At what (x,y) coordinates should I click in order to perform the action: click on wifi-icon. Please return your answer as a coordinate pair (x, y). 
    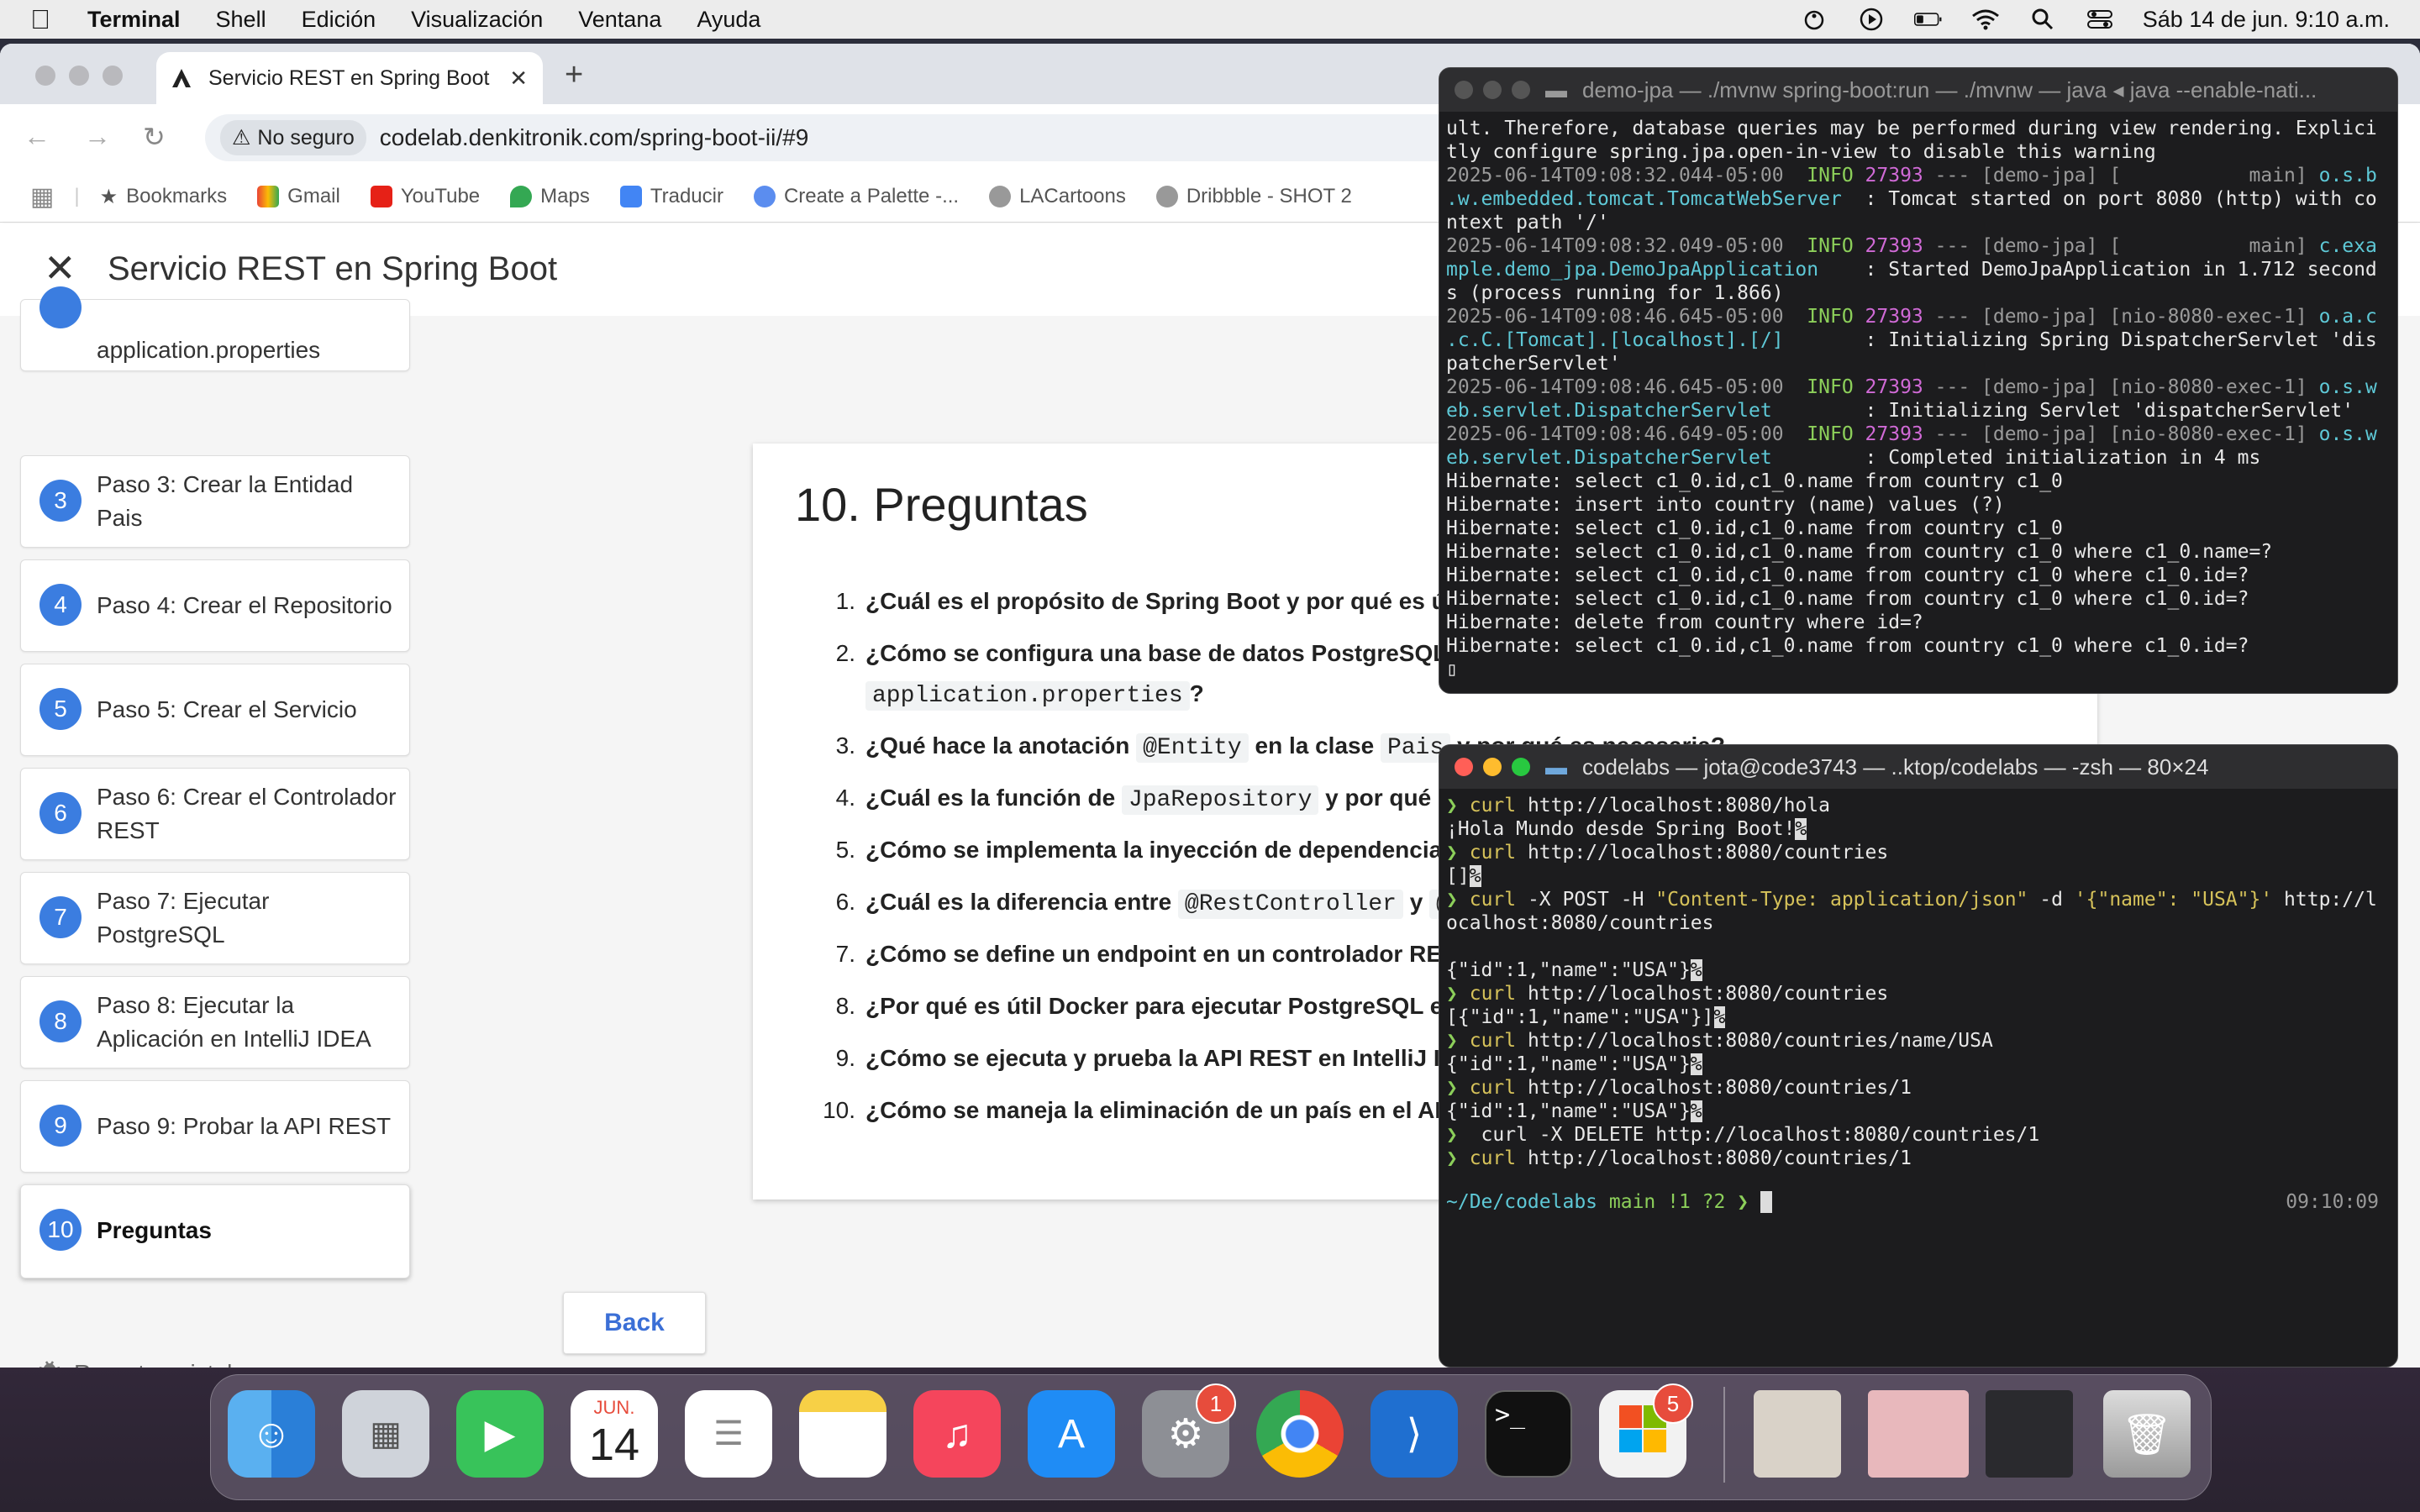
    Looking at the image, I should click on (1985, 19).